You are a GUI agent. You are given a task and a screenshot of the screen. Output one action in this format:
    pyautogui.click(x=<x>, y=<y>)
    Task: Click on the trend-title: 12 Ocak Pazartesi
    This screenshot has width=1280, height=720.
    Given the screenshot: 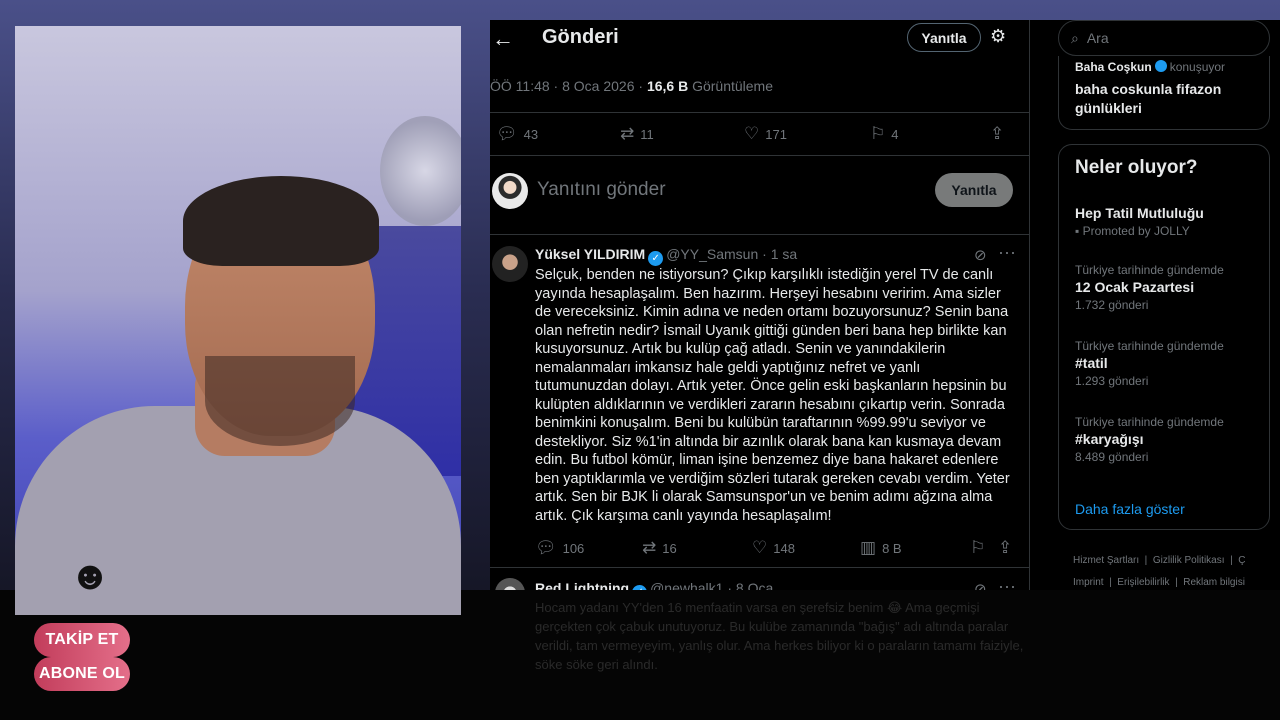 What is the action you would take?
    pyautogui.click(x=1135, y=287)
    